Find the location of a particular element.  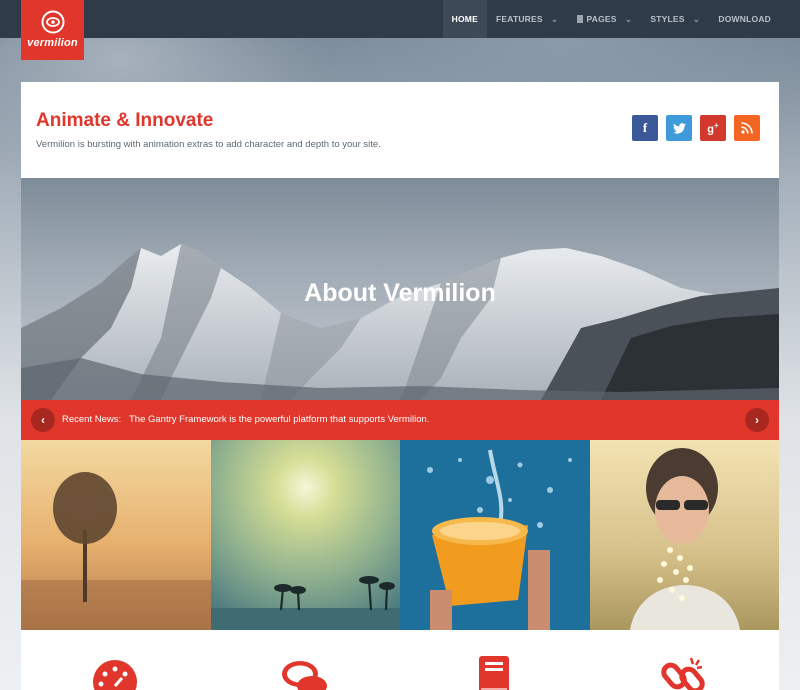

vermilion-logo-icon is located at coordinates (52, 22).